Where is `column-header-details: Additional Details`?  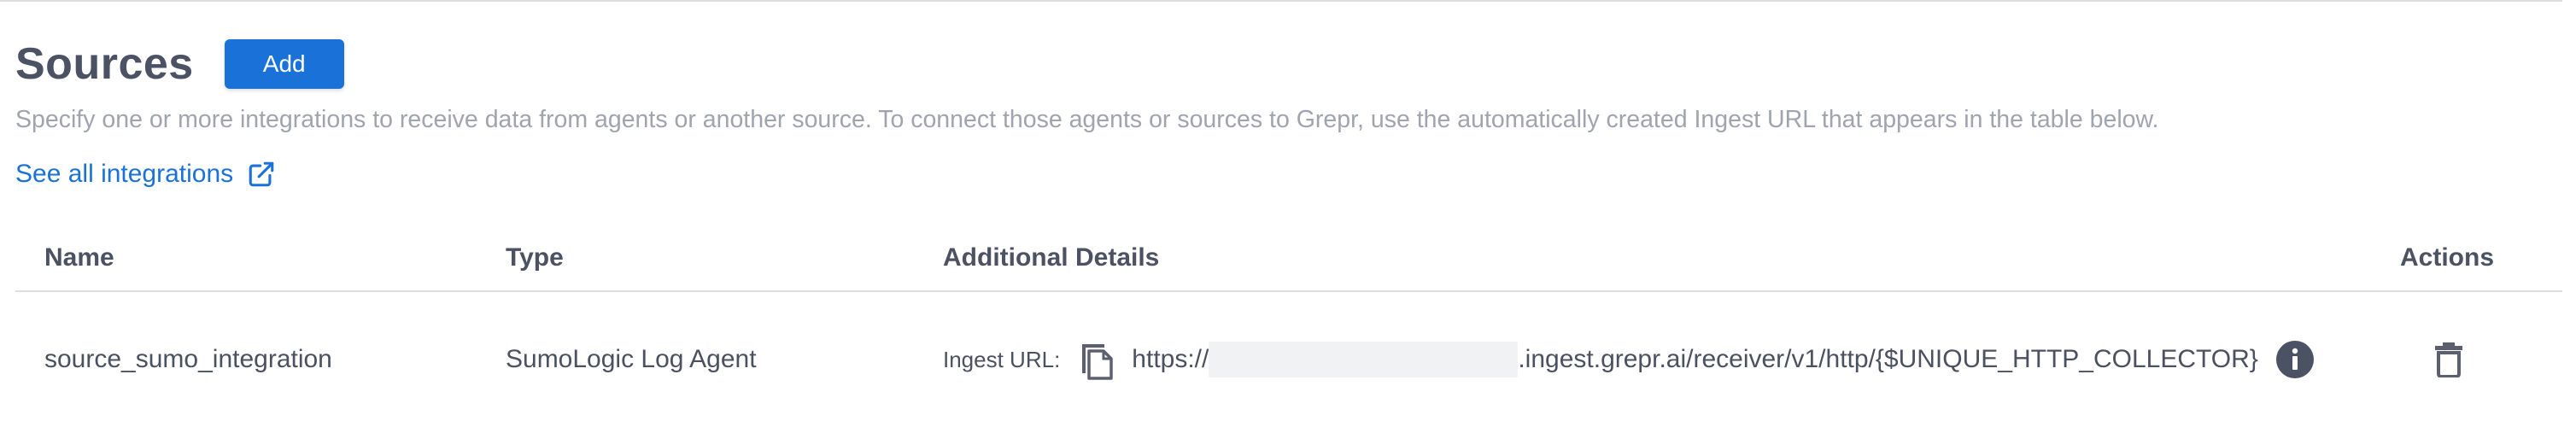
column-header-details: Additional Details is located at coordinates (1051, 257).